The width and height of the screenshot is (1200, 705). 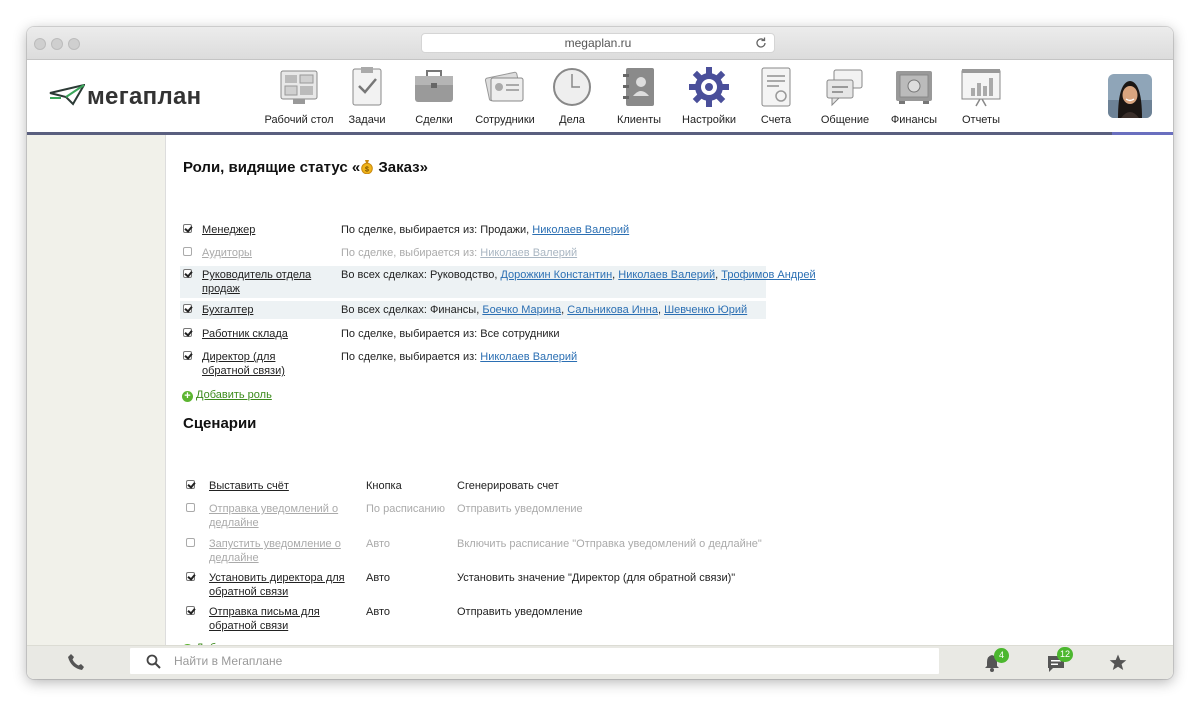 I want to click on notifications-button: 4, so click(x=996, y=661).